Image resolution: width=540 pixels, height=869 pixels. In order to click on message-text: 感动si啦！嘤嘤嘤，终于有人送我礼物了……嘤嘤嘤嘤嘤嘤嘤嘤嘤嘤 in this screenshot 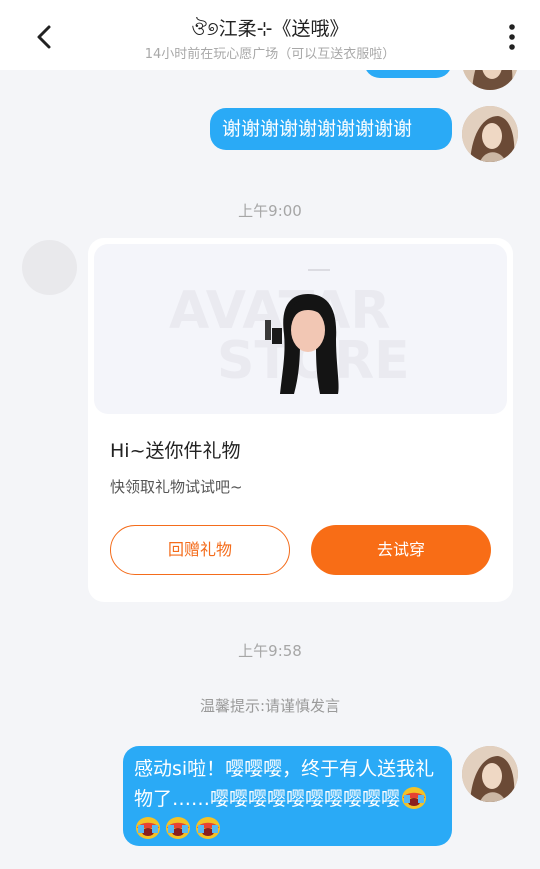, I will do `click(284, 784)`.